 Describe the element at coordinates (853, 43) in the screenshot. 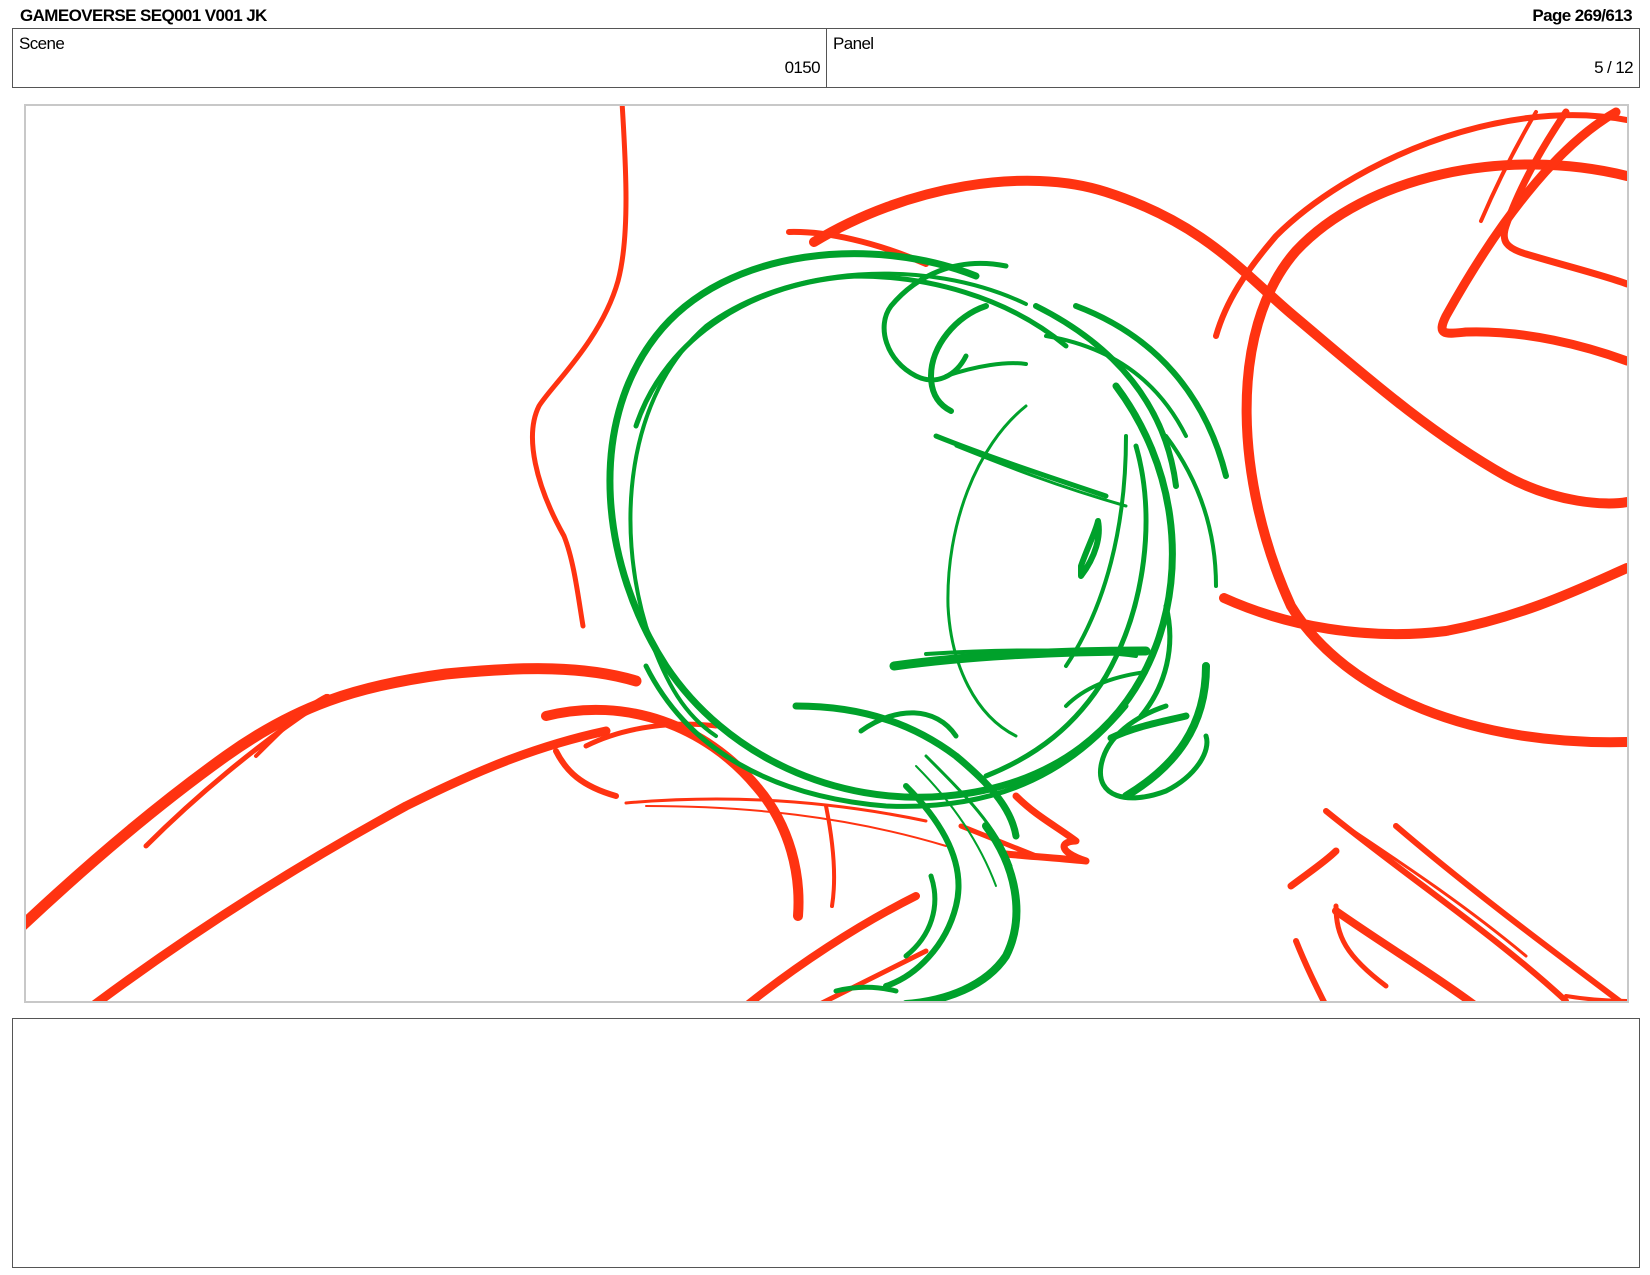

I see `panel-label: Panel` at that location.